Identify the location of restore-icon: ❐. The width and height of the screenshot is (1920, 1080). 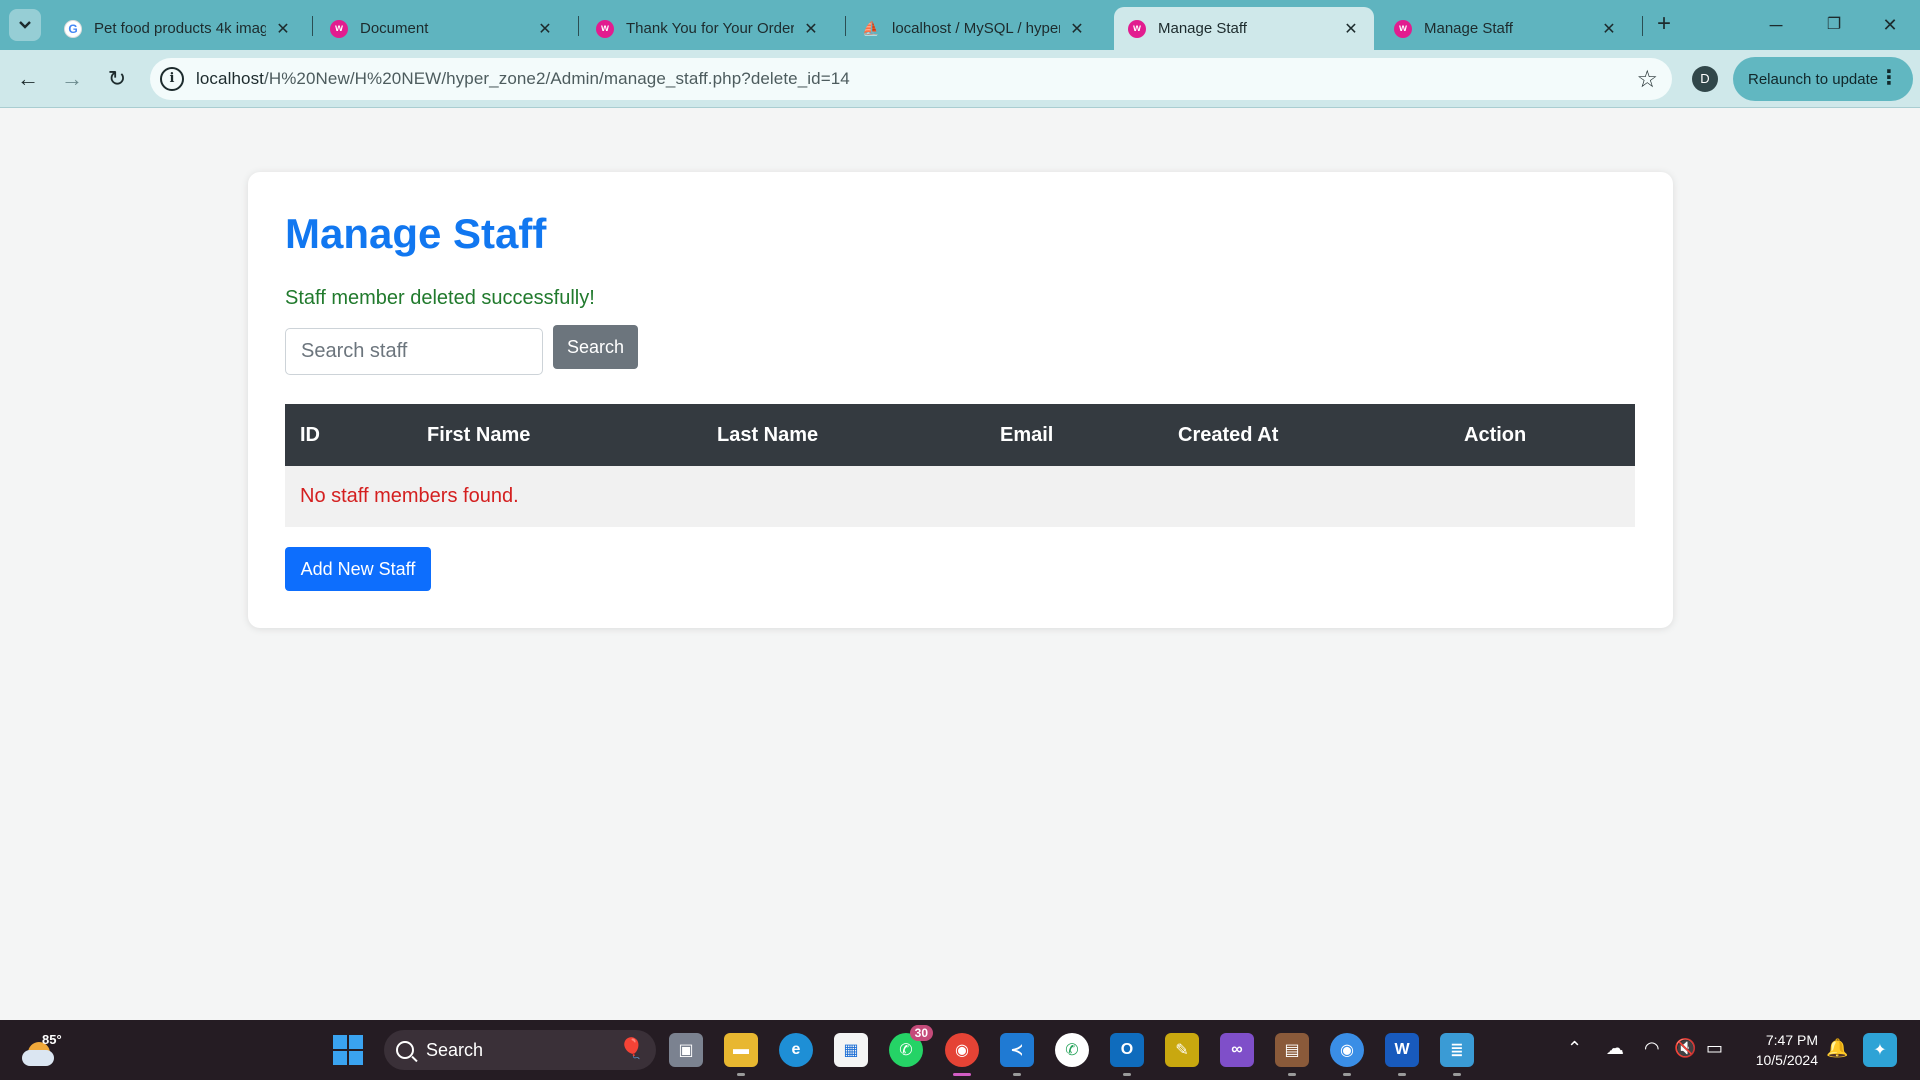
(1834, 25).